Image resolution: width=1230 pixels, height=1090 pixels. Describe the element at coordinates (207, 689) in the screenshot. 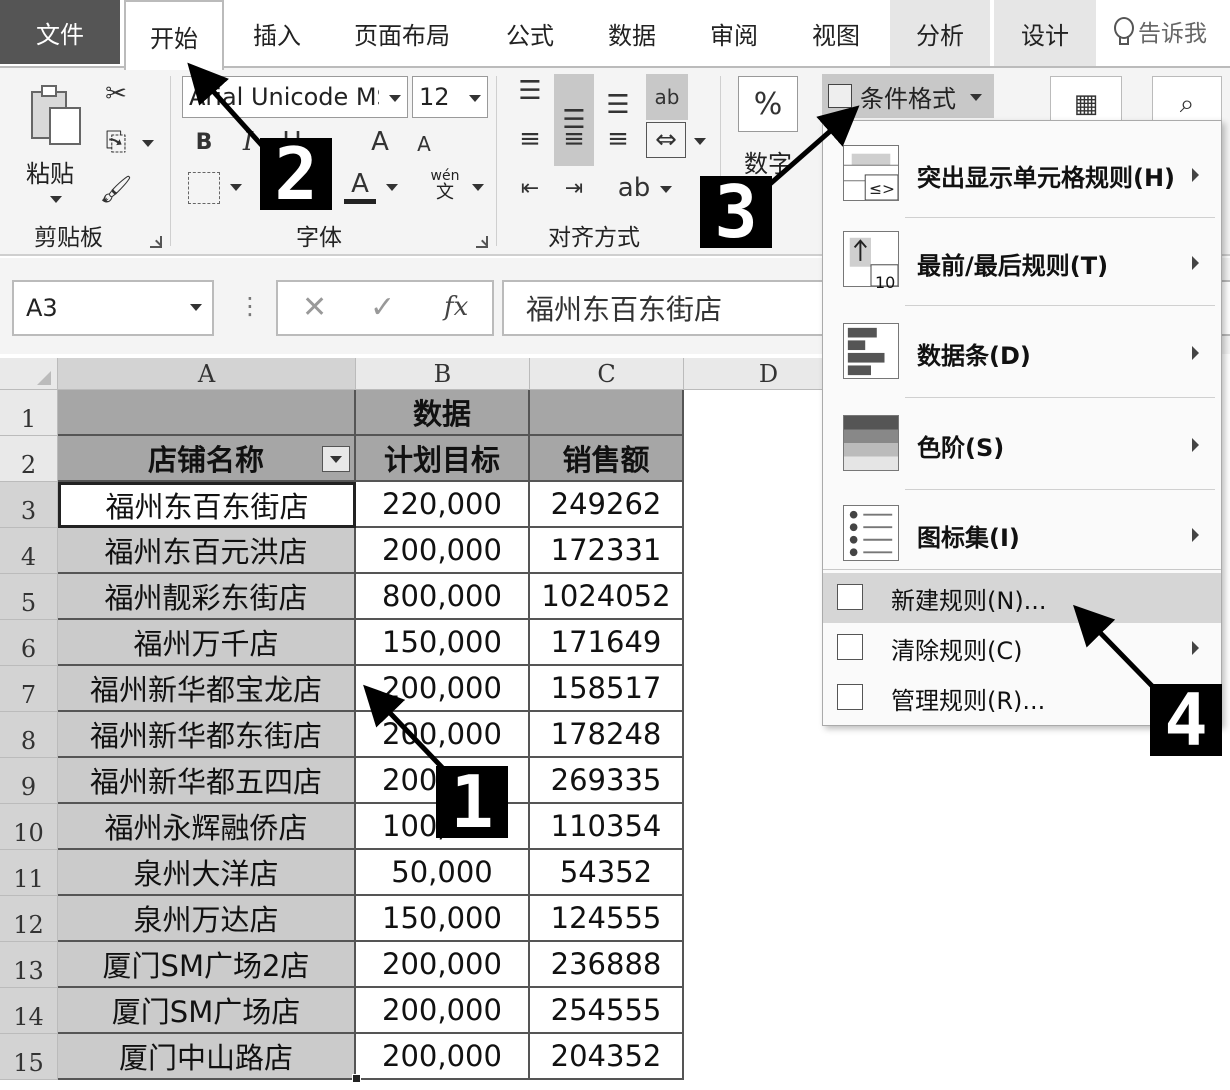

I see `store-name-cell: 福州新华都宝龙店` at that location.